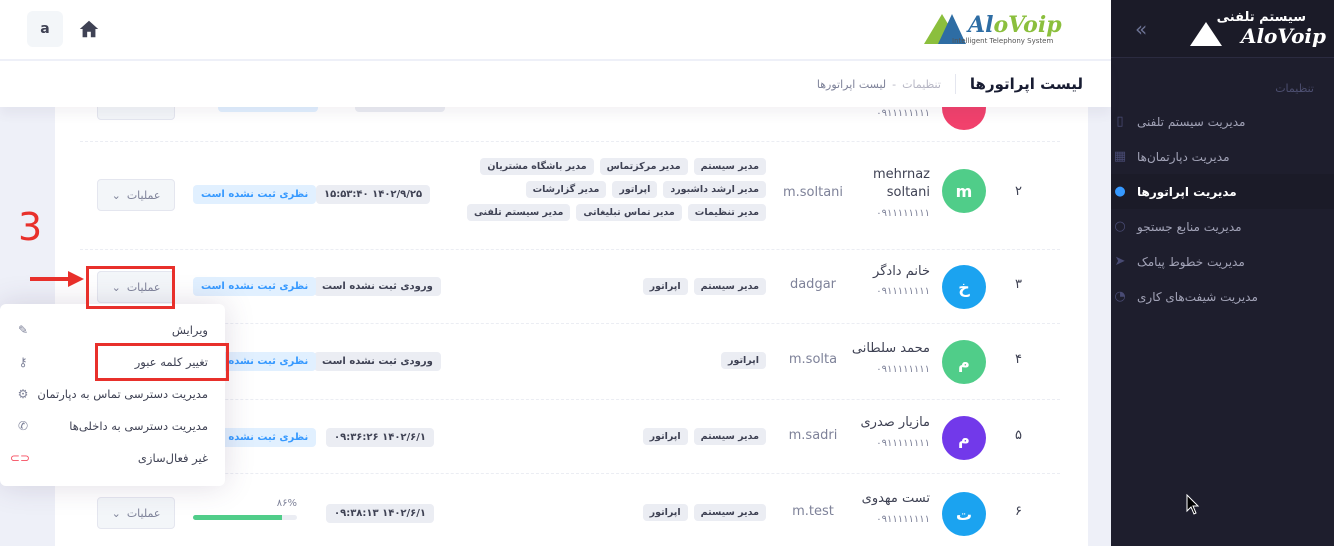 This screenshot has height=546, width=1334. Describe the element at coordinates (518, 212) in the screenshot. I see `role-tag: مدیر سیستم تلفنی` at that location.